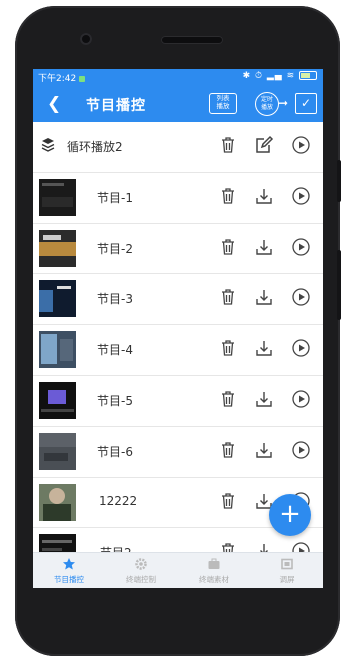  I want to click on tab-label: 调屏, so click(287, 579).